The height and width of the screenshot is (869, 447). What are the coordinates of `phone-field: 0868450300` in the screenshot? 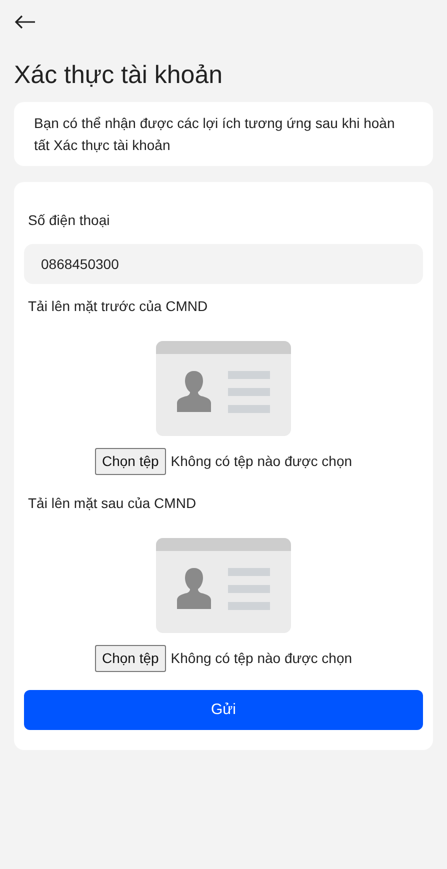 It's located at (223, 264).